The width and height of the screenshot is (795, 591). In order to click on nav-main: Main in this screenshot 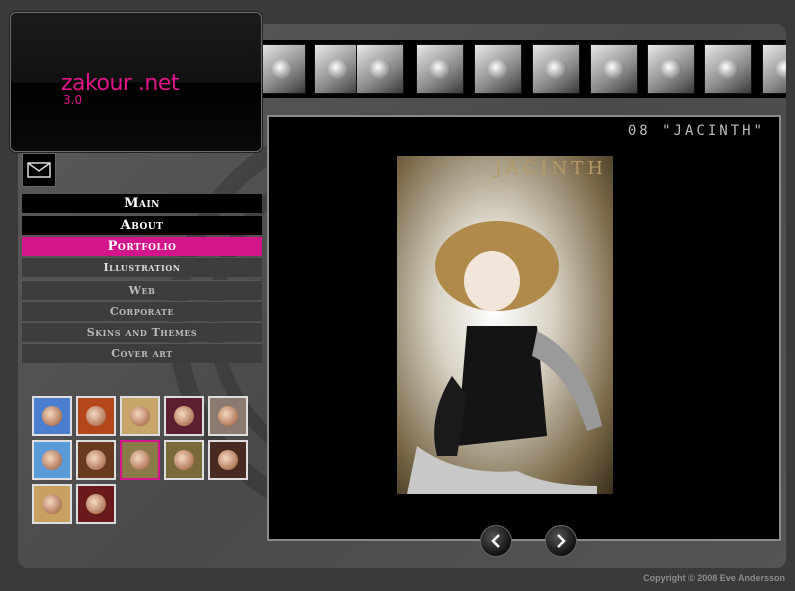, I will do `click(142, 203)`.